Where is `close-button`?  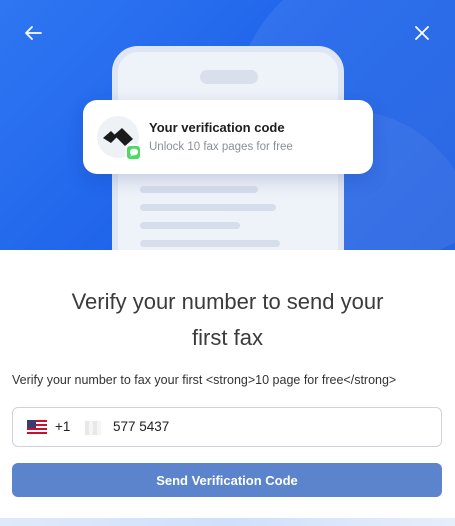 close-button is located at coordinates (422, 33).